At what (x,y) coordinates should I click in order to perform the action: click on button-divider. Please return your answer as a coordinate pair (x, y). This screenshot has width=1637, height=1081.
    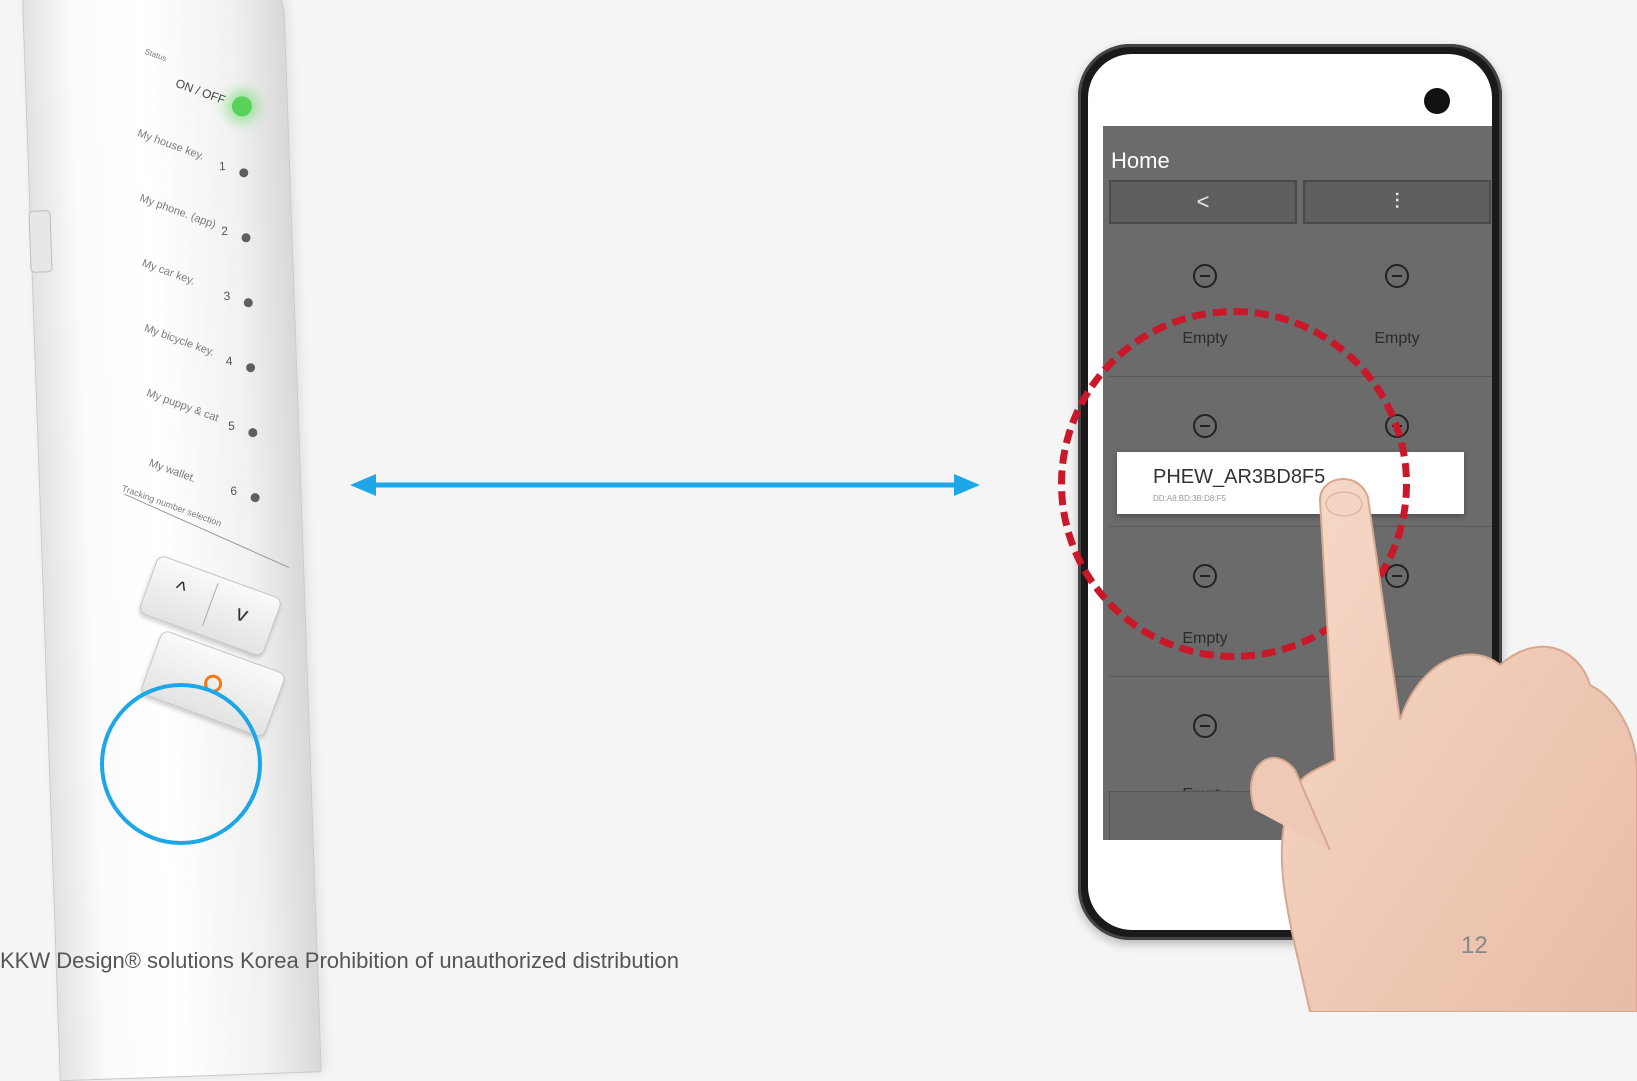
    Looking at the image, I should click on (210, 604).